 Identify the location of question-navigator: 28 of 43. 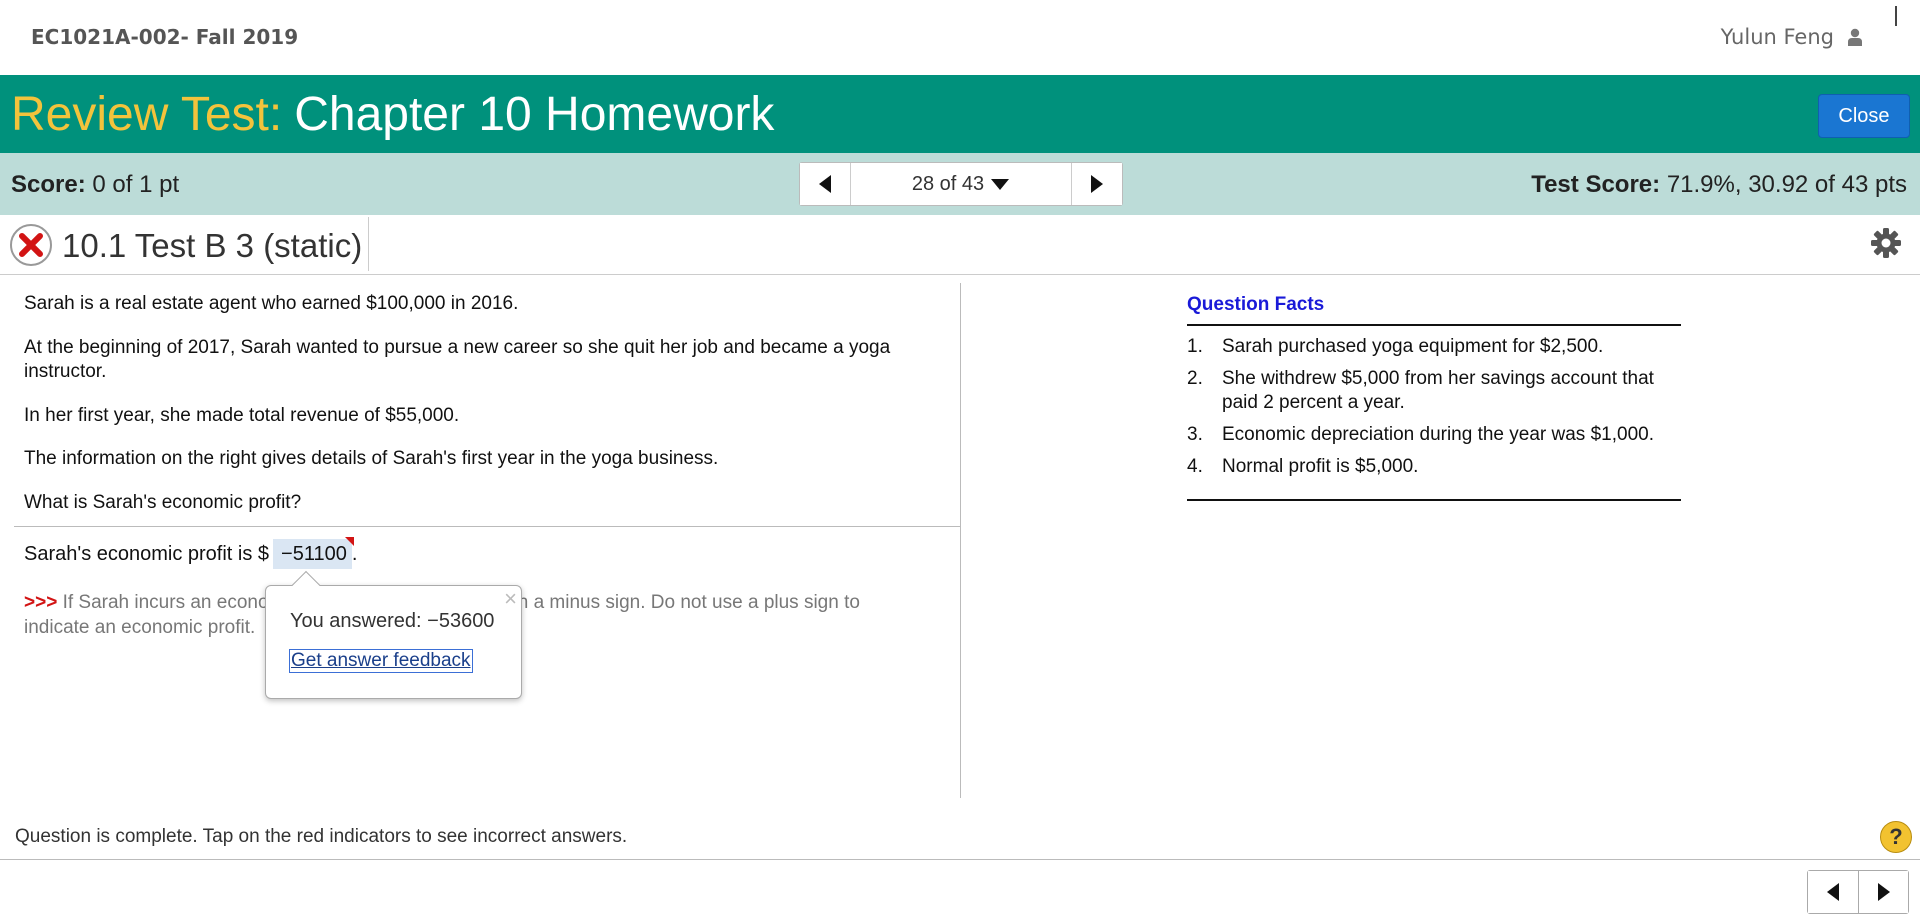
(961, 184).